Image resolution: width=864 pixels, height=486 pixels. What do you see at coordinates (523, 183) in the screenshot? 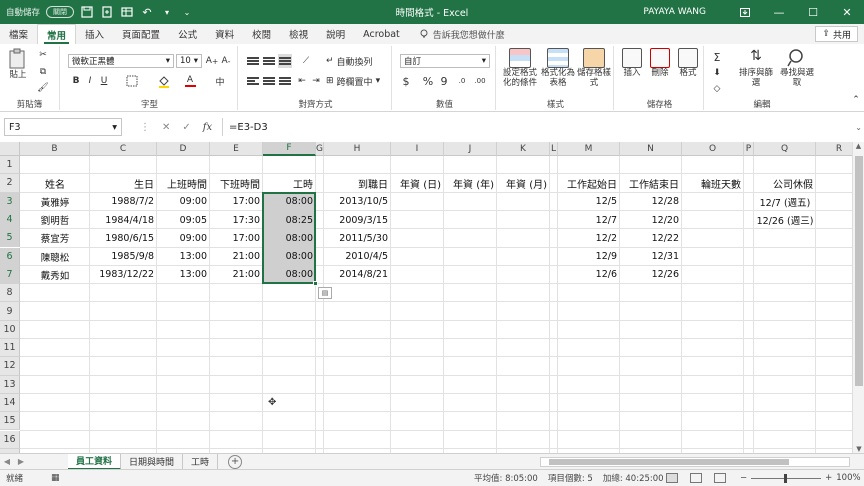
I see `header-cell-k: 年資 (月)` at bounding box center [523, 183].